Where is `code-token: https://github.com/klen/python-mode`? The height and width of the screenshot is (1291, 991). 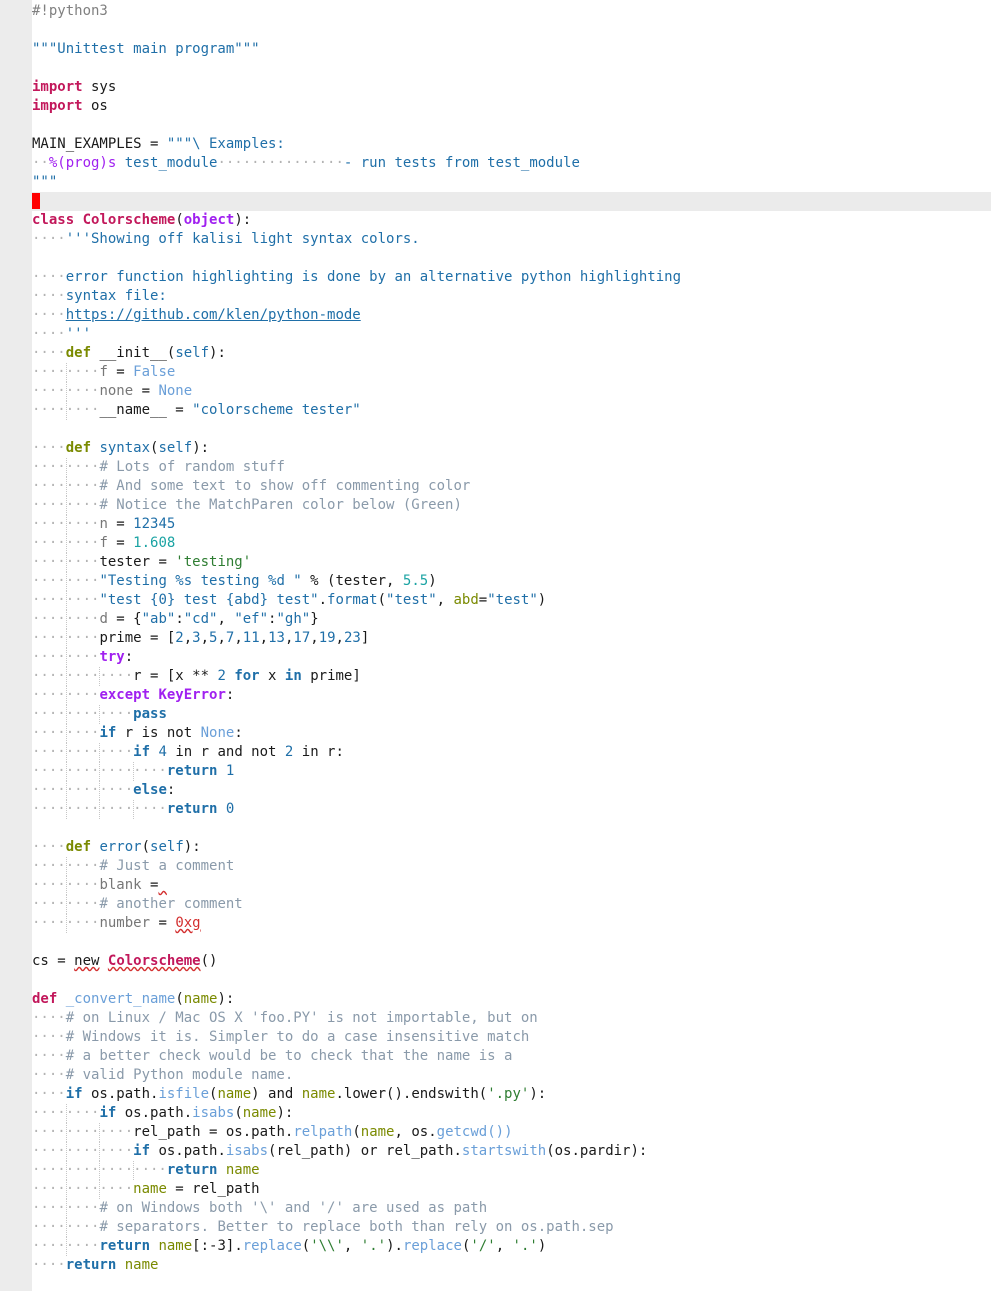 code-token: https://github.com/klen/python-mode is located at coordinates (213, 315).